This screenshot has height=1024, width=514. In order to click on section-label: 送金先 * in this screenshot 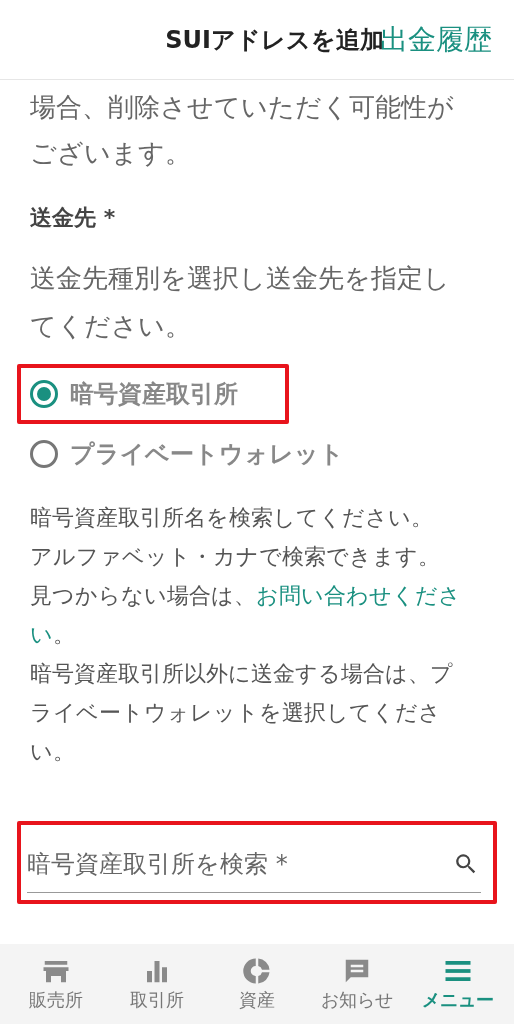, I will do `click(73, 218)`.